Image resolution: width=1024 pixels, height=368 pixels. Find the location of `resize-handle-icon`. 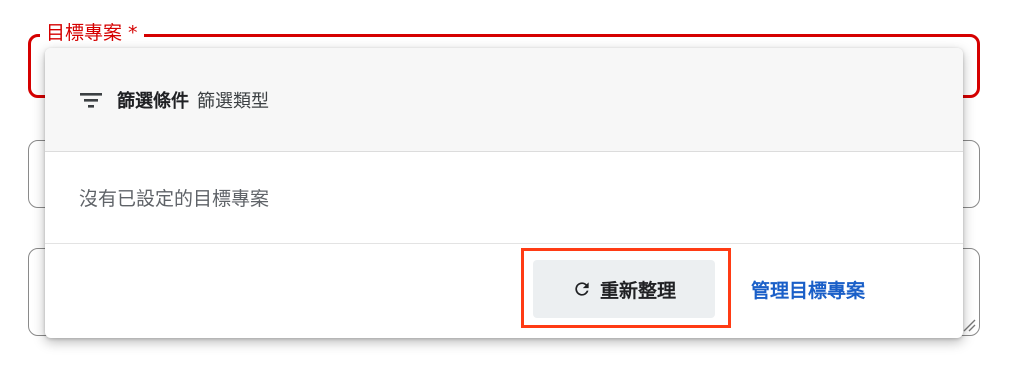

resize-handle-icon is located at coordinates (969, 325).